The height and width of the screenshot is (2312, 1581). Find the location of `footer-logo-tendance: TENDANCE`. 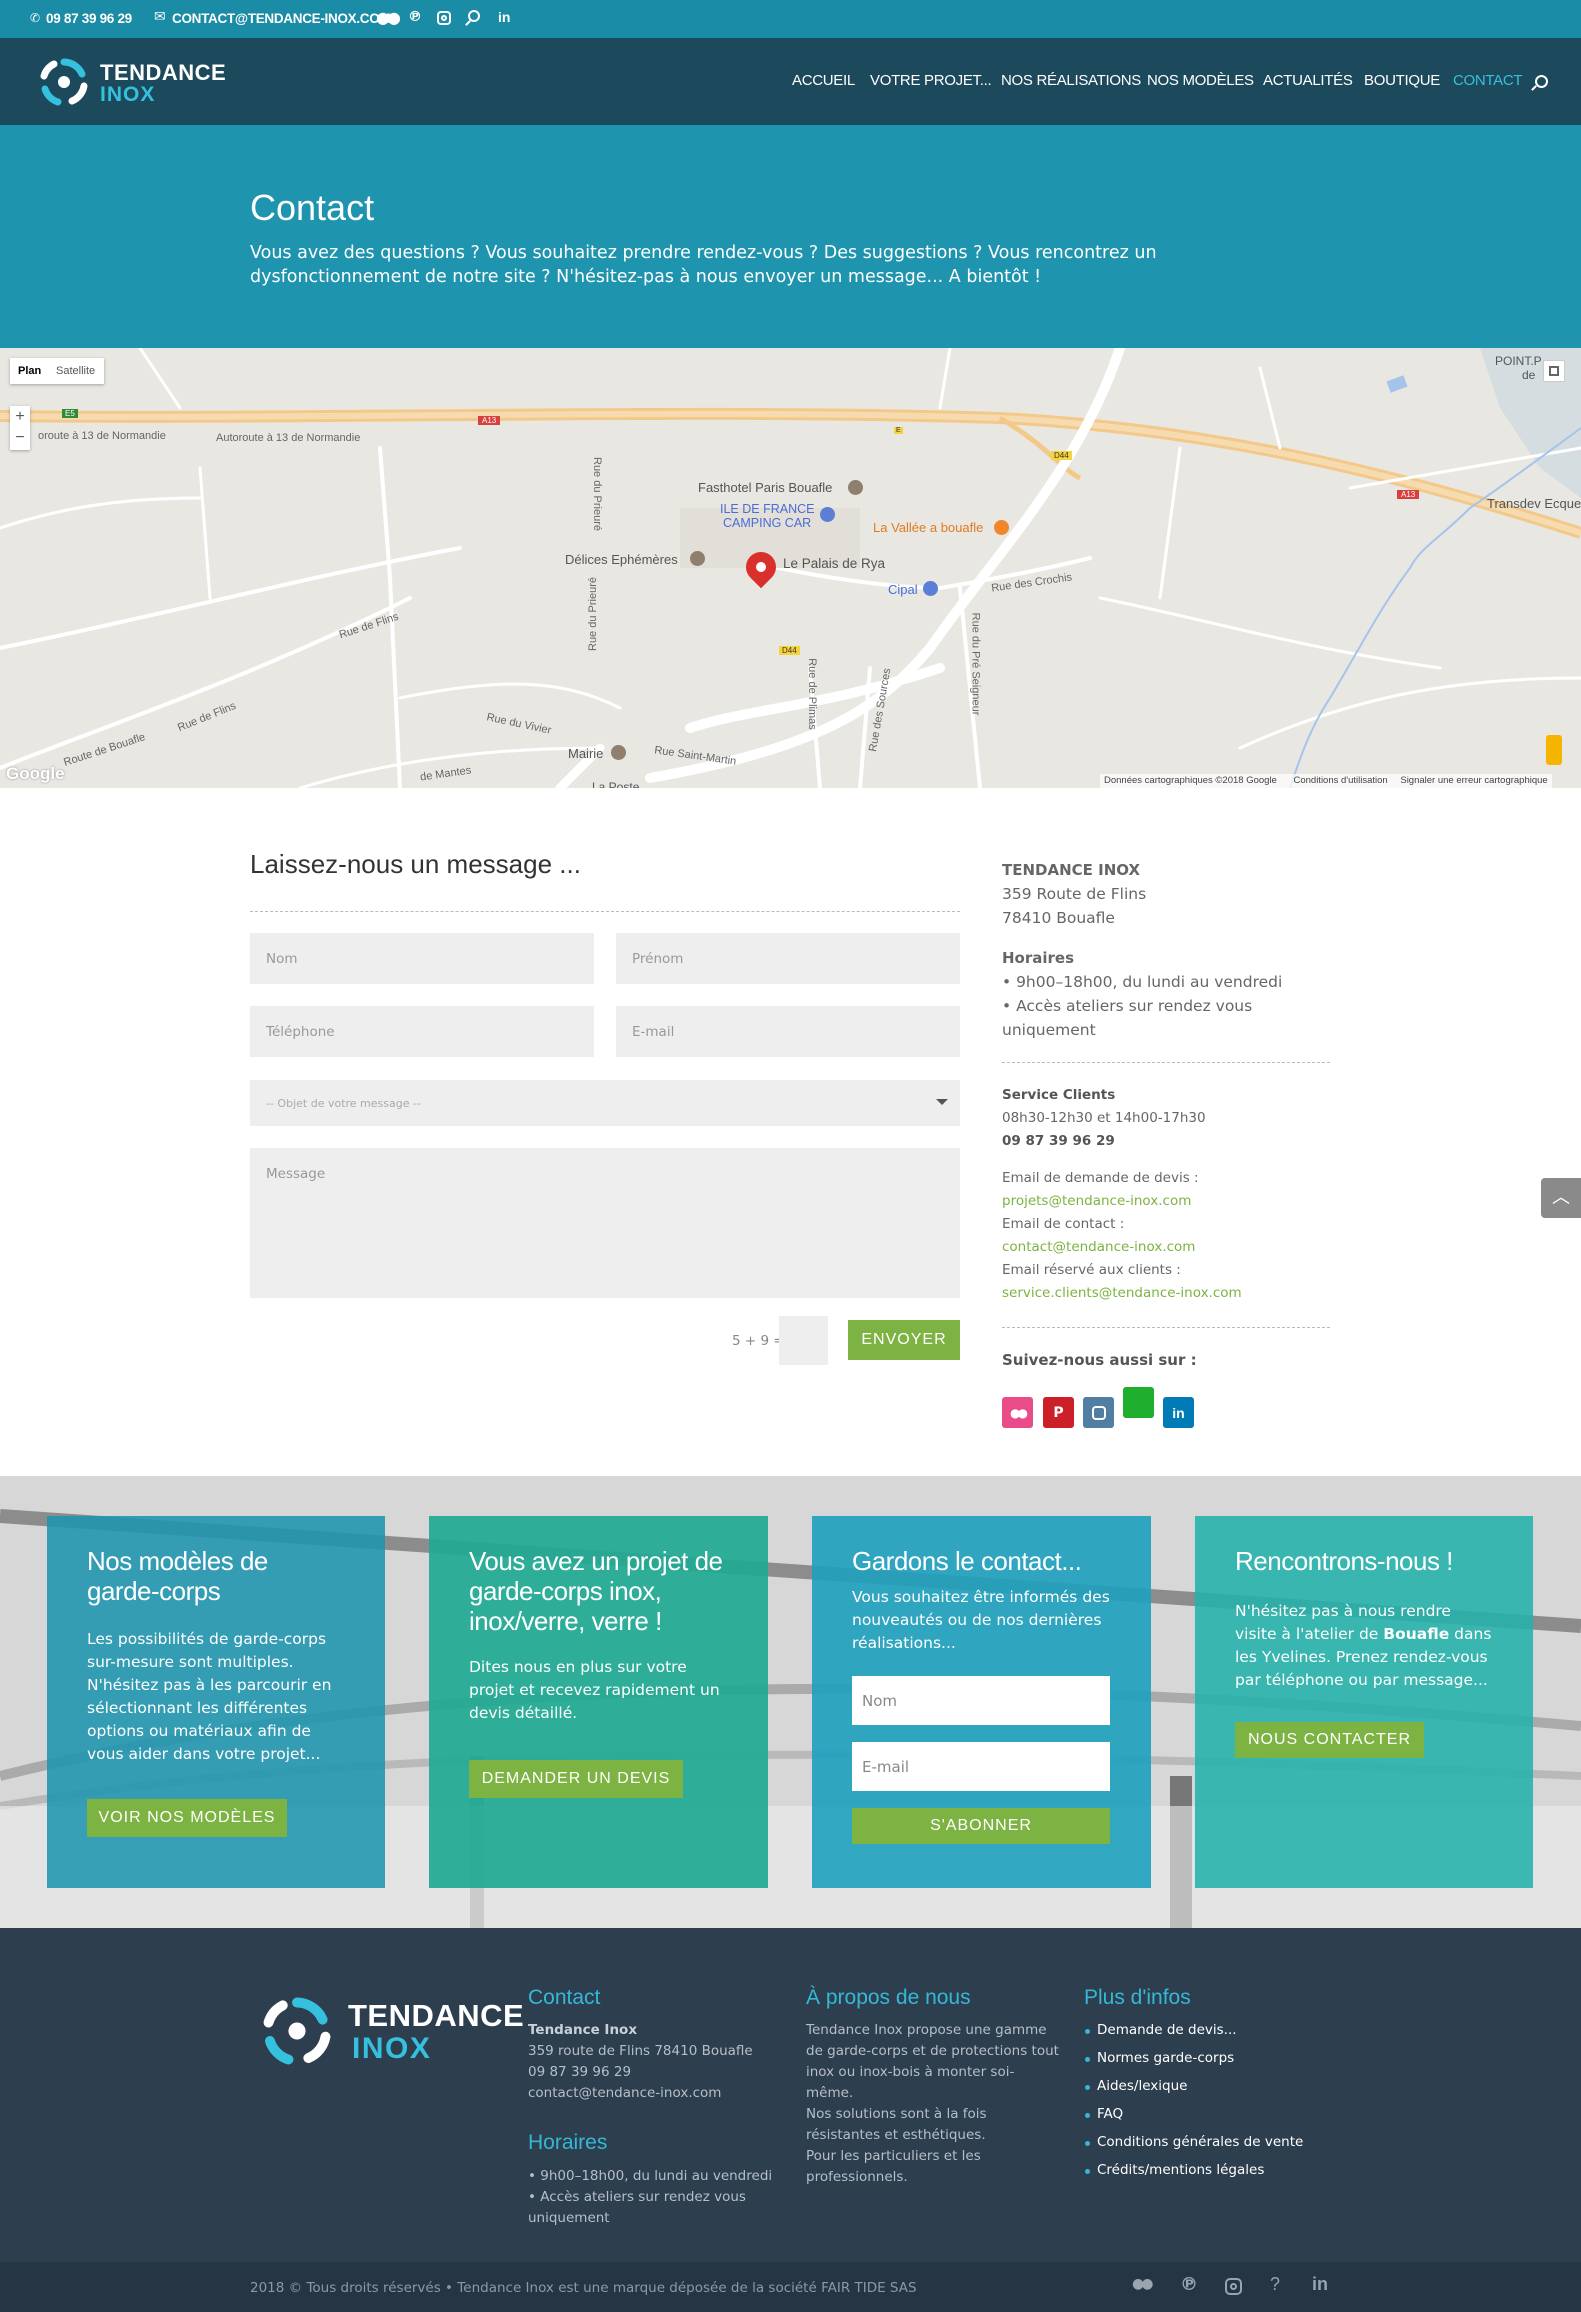

footer-logo-tendance: TENDANCE is located at coordinates (436, 2015).